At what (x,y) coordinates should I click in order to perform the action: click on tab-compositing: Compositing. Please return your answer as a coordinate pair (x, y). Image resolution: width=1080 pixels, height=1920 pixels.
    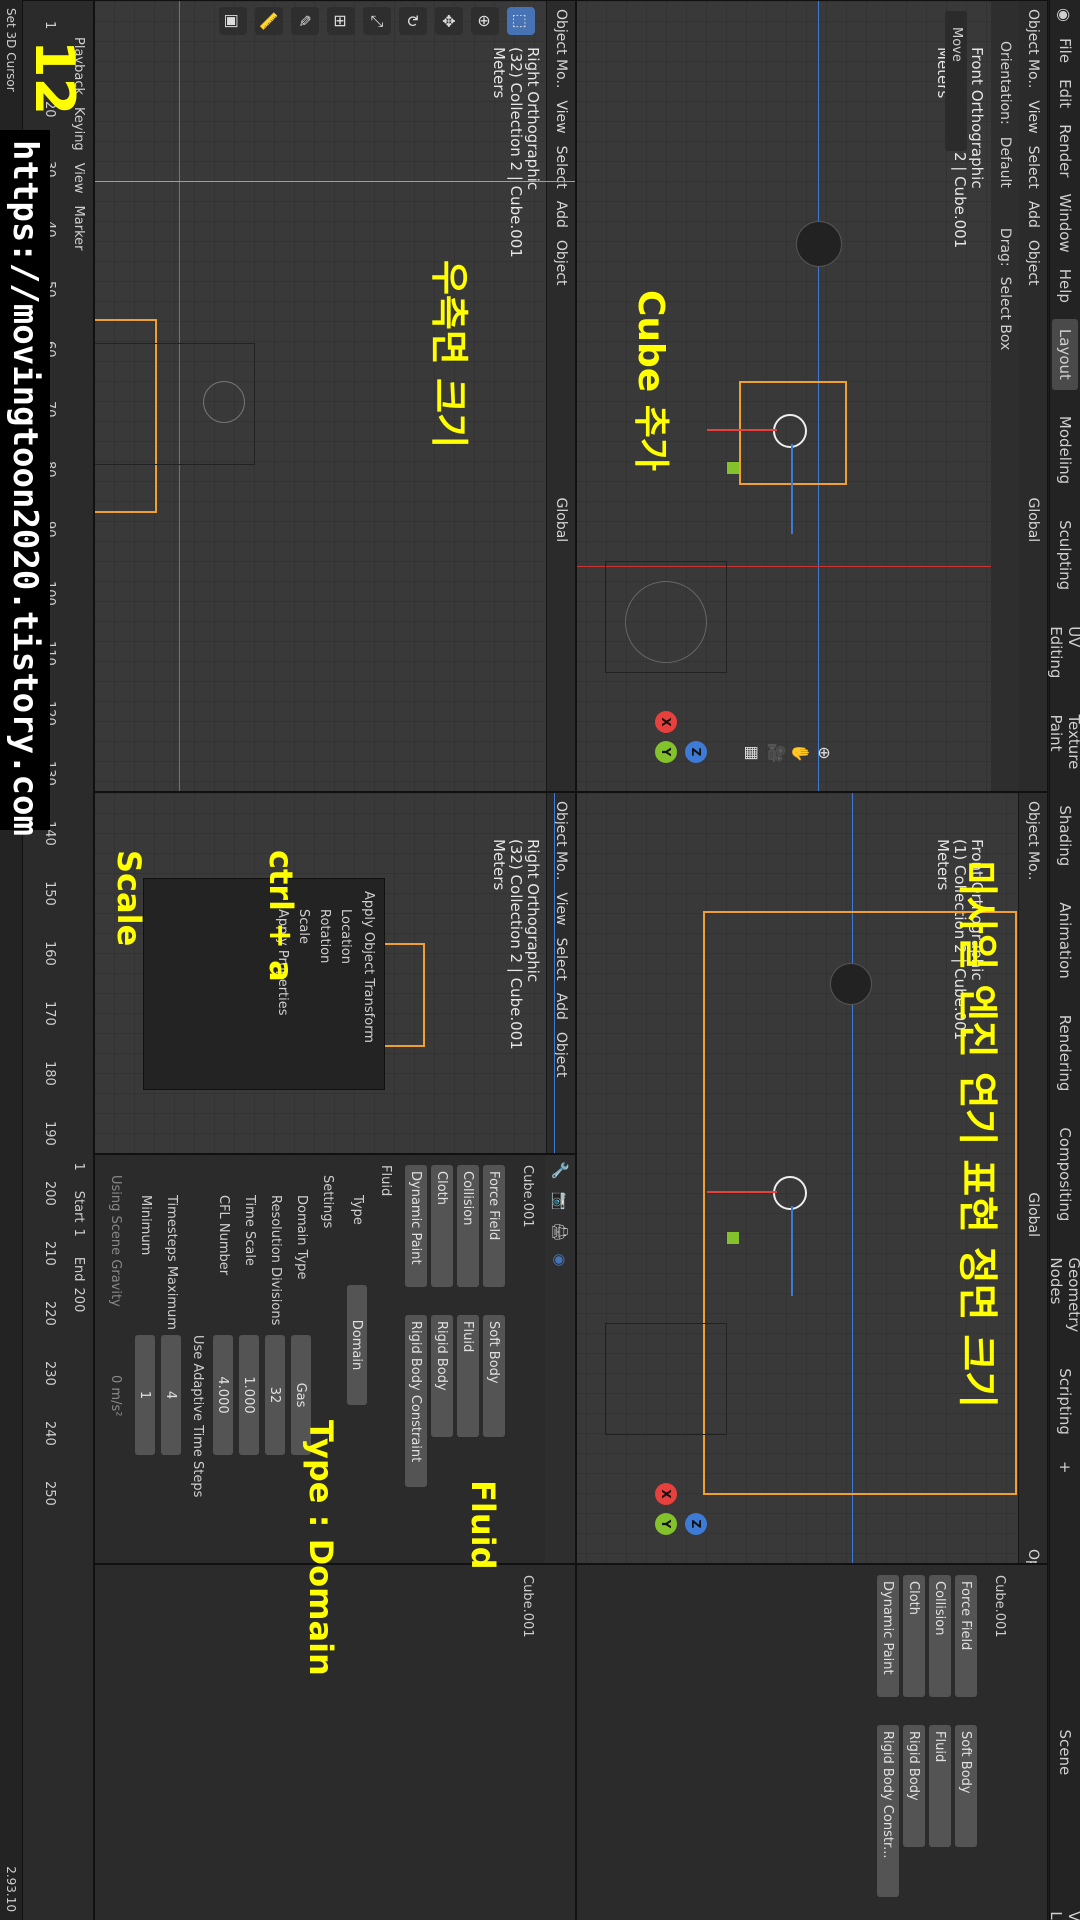
    Looking at the image, I should click on (1065, 1174).